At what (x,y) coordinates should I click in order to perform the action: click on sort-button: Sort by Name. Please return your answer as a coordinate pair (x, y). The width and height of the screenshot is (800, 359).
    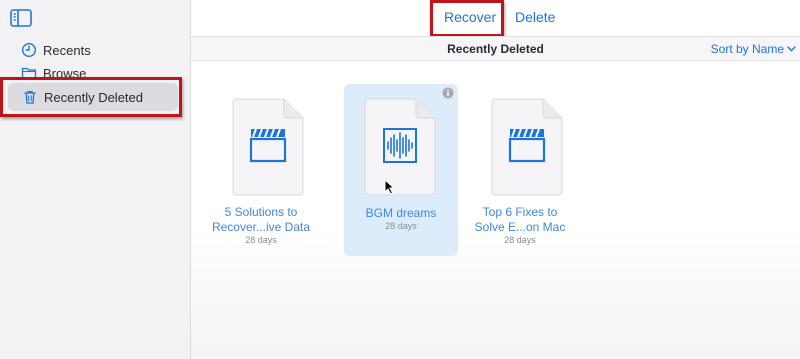
    Looking at the image, I should click on (753, 49).